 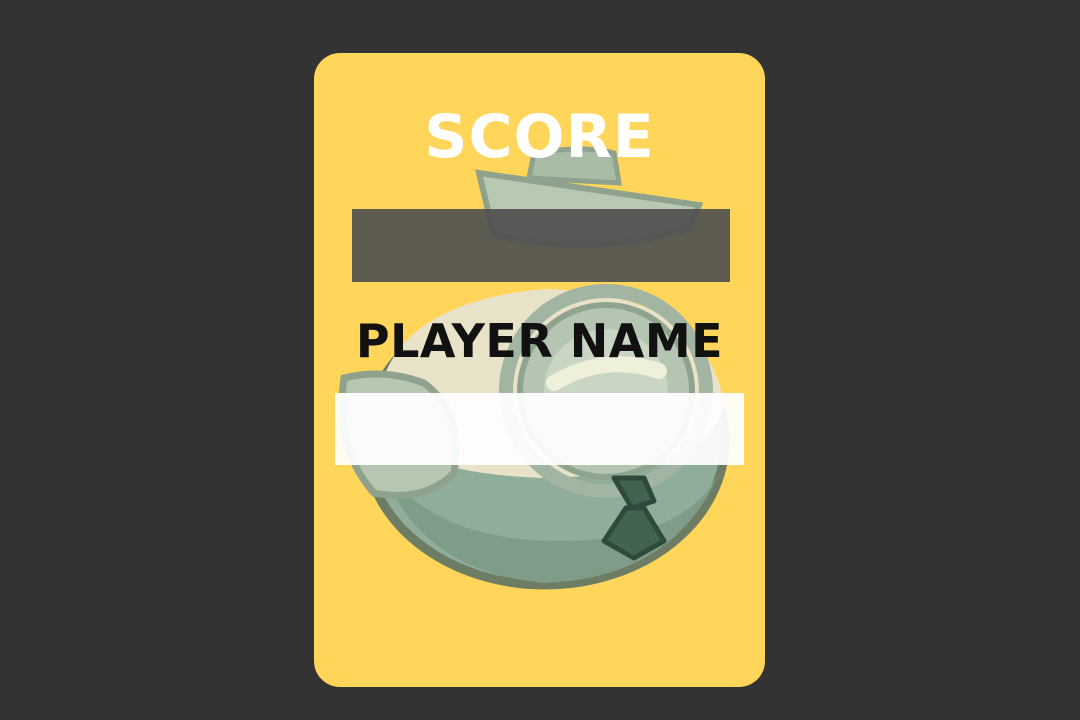 What do you see at coordinates (539, 429) in the screenshot?
I see `player-name-input` at bounding box center [539, 429].